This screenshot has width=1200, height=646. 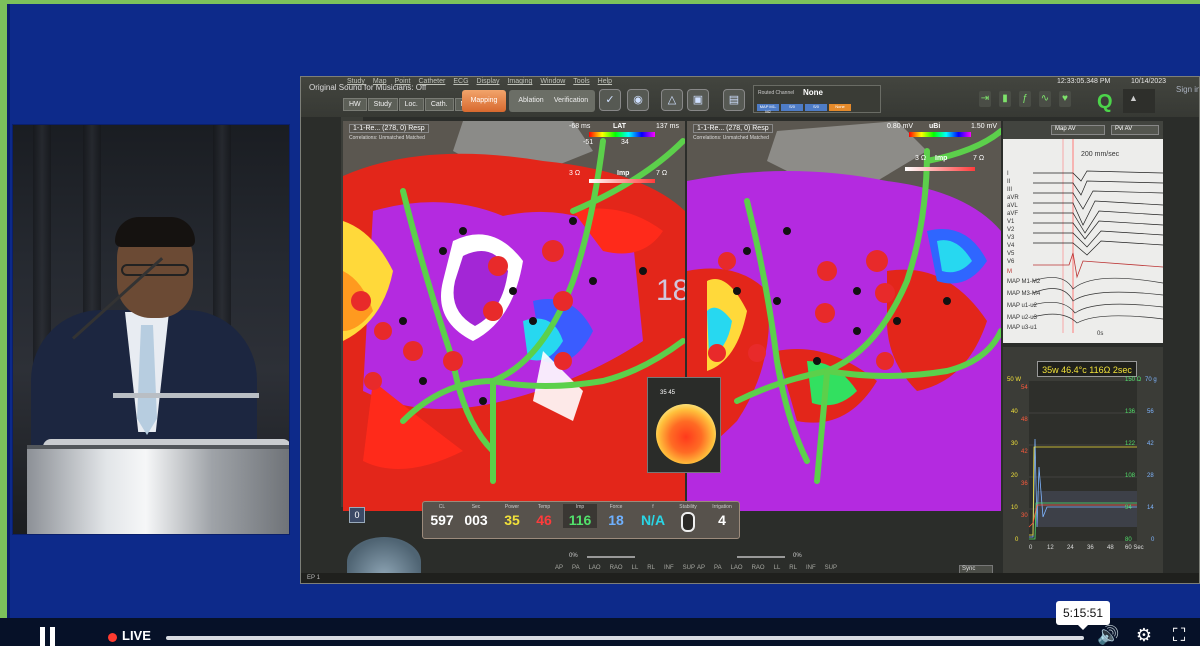 I want to click on tab-study: Study, so click(x=382, y=104).